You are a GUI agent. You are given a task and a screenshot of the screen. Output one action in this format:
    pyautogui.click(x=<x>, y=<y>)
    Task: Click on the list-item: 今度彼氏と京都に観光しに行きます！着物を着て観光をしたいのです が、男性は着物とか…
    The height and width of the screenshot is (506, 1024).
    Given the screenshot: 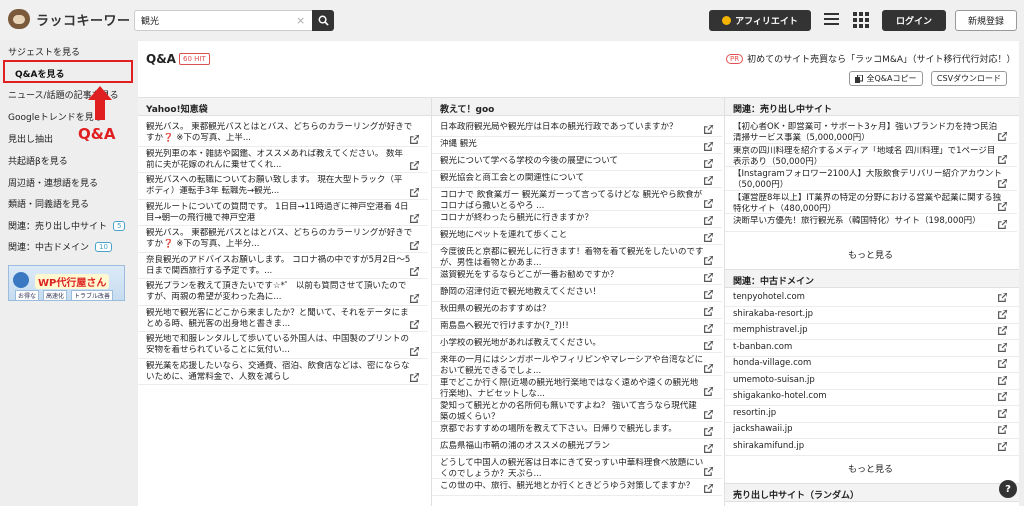 What is the action you would take?
    pyautogui.click(x=573, y=258)
    